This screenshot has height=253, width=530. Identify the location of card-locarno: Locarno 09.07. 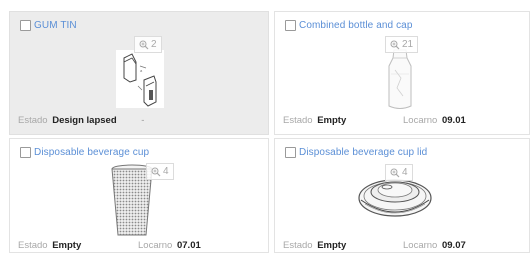
(434, 245).